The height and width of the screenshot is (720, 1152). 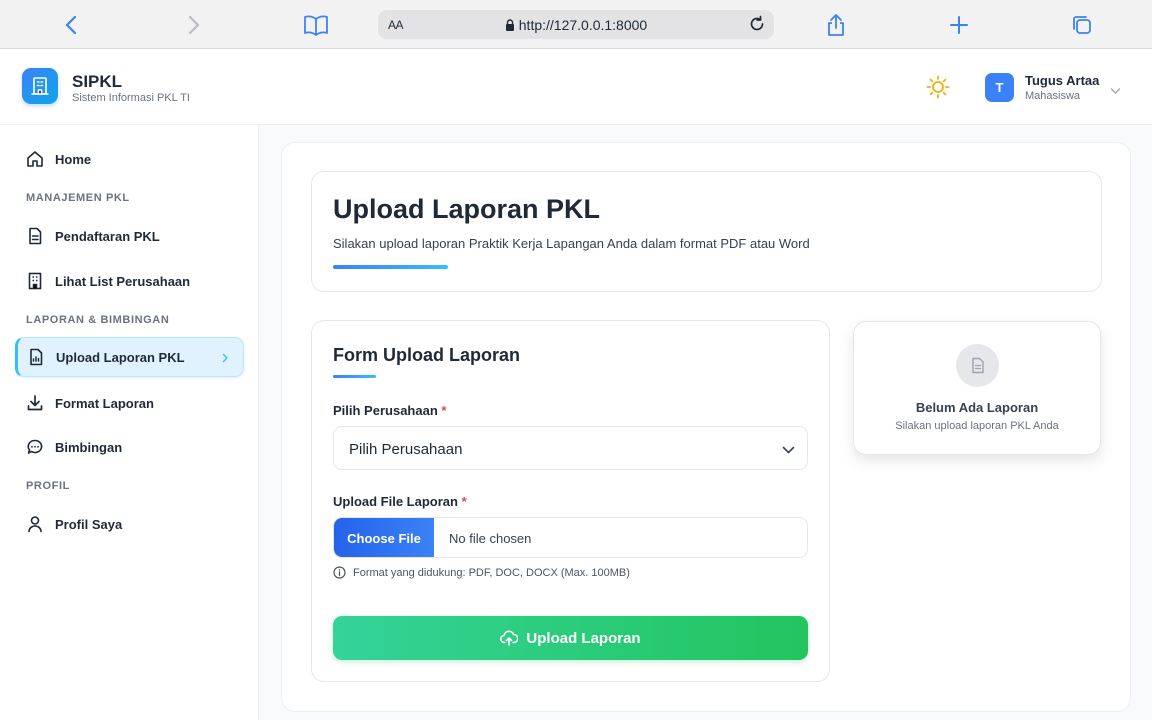 I want to click on user-role: Mahasiswa, so click(x=1053, y=96).